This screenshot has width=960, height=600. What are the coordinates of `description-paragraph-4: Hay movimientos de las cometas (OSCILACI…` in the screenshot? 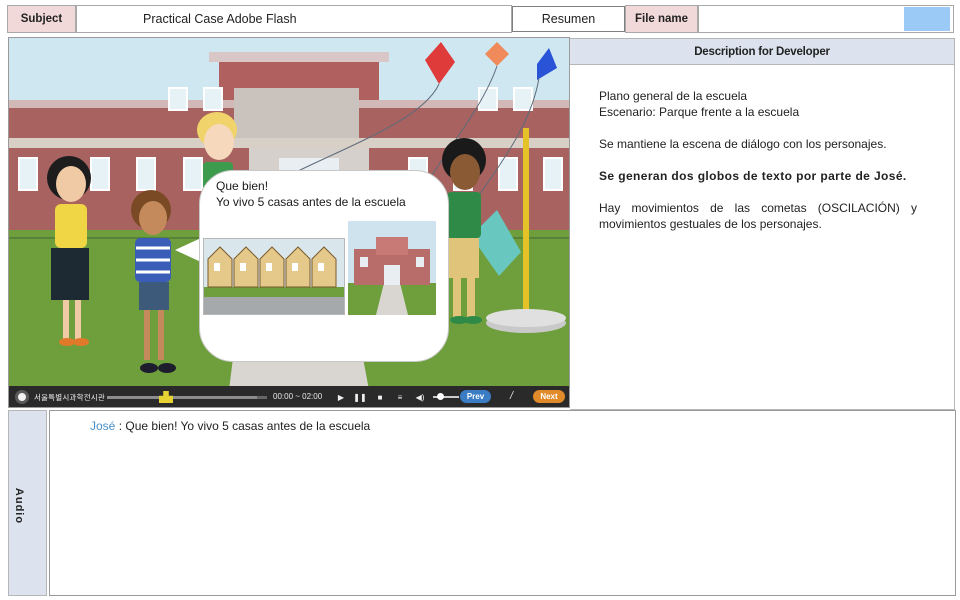 It's located at (758, 216).